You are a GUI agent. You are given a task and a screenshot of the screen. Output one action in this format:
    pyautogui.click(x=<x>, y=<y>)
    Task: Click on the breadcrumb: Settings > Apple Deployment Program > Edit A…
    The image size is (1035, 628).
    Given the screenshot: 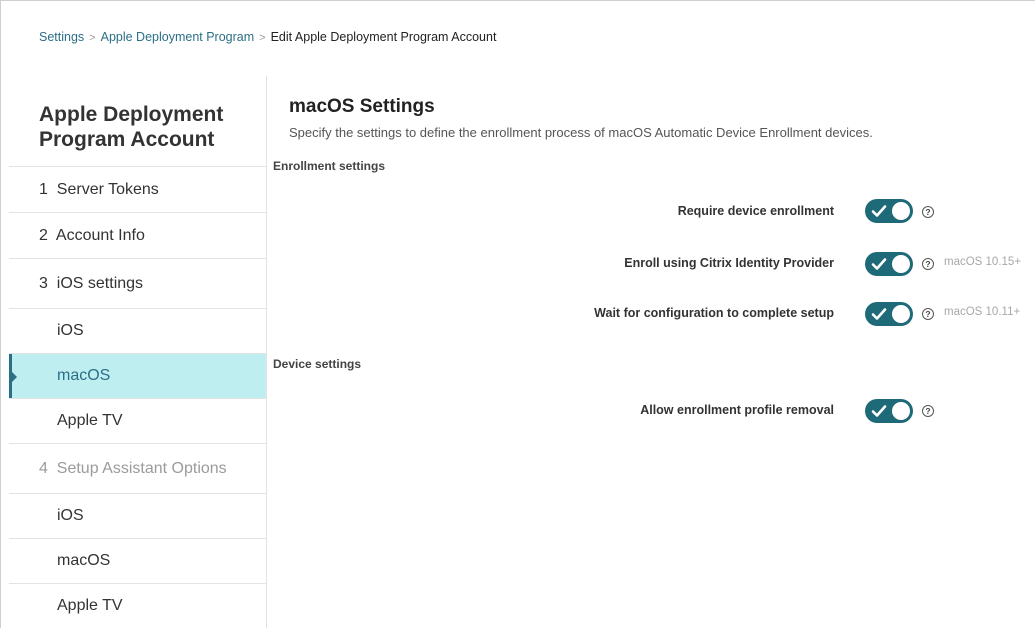 What is the action you would take?
    pyautogui.click(x=267, y=37)
    